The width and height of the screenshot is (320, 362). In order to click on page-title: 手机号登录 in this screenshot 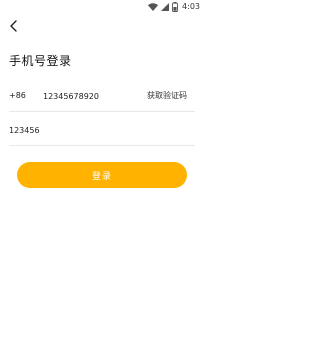, I will do `click(40, 61)`.